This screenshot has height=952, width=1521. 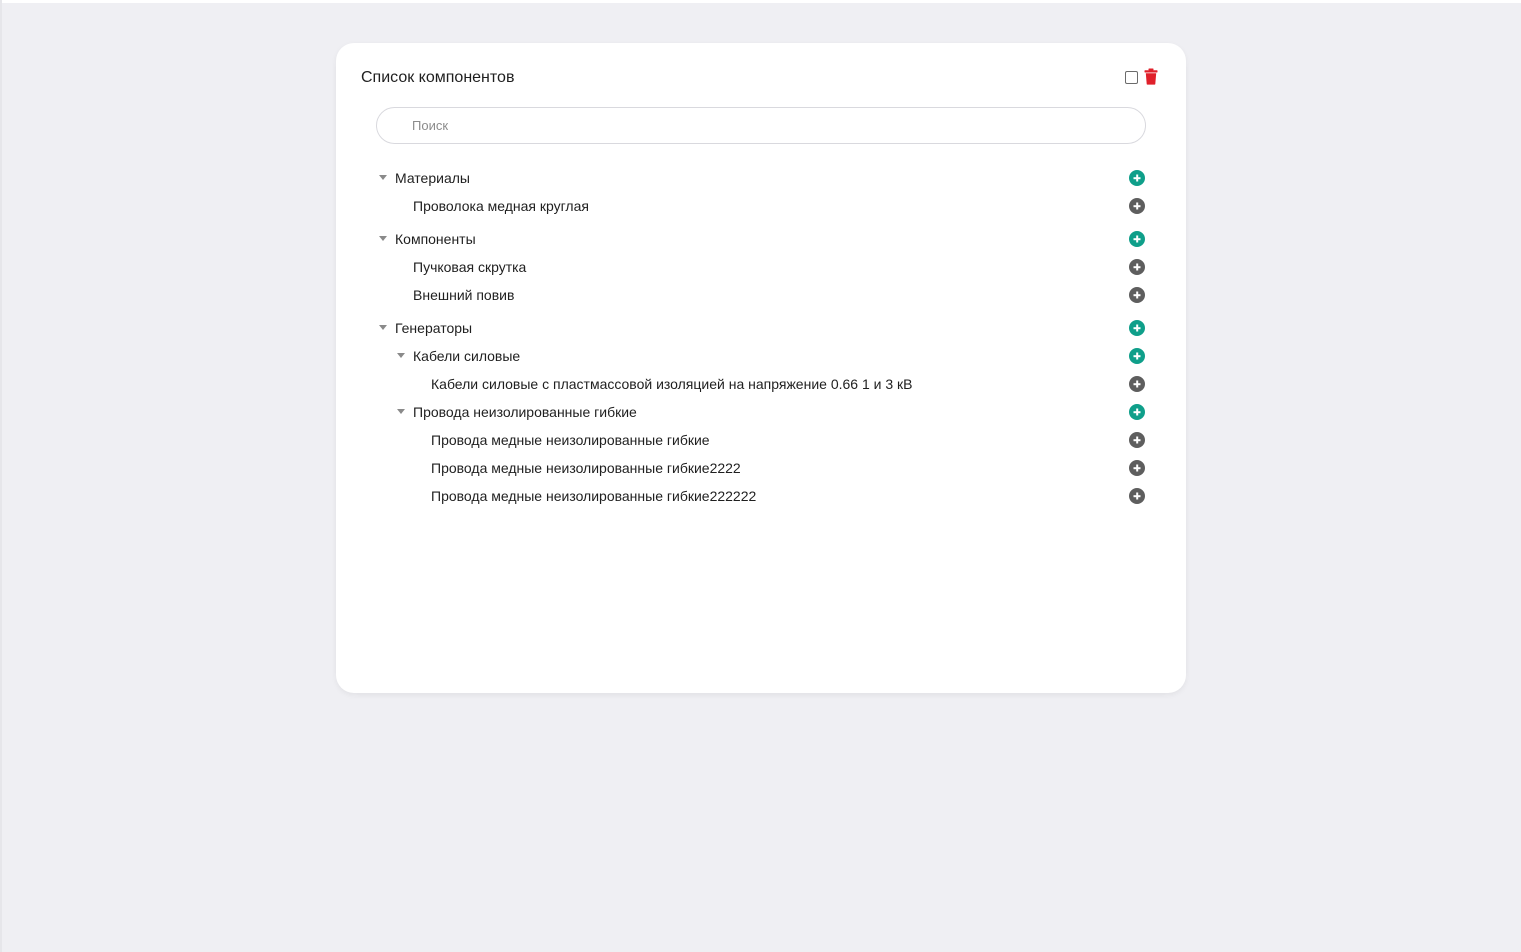 I want to click on tree-node-materials: Материалы, so click(x=761, y=178).